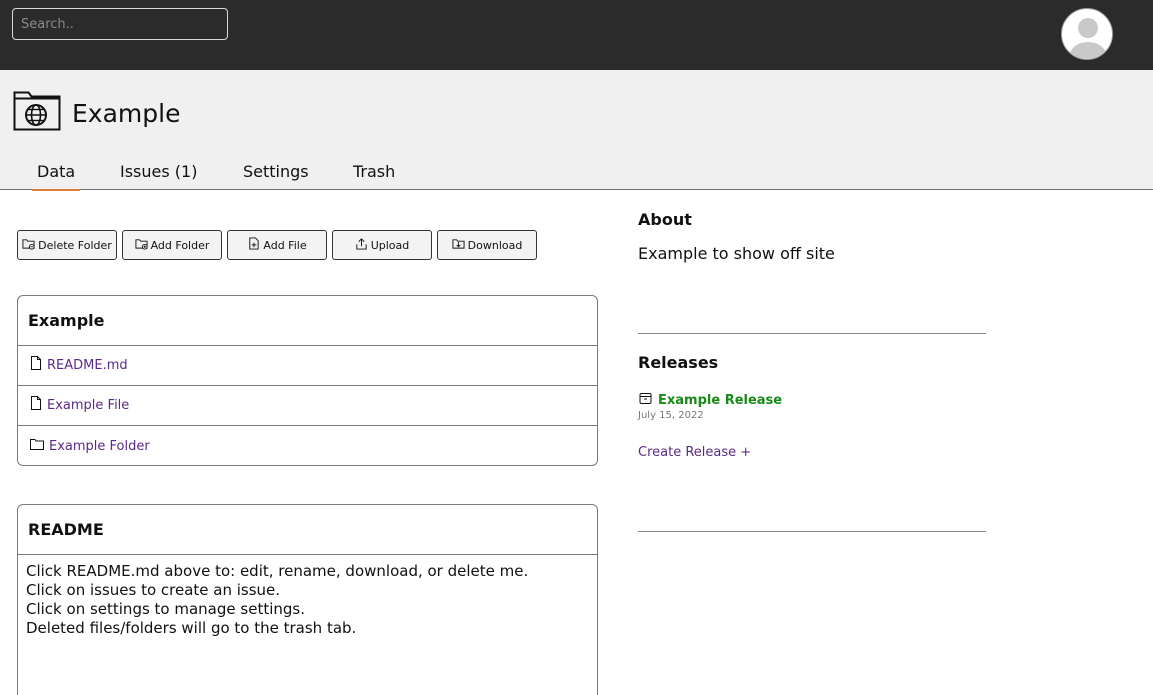 Image resolution: width=1153 pixels, height=695 pixels. What do you see at coordinates (37, 444) in the screenshot?
I see `folder-icon` at bounding box center [37, 444].